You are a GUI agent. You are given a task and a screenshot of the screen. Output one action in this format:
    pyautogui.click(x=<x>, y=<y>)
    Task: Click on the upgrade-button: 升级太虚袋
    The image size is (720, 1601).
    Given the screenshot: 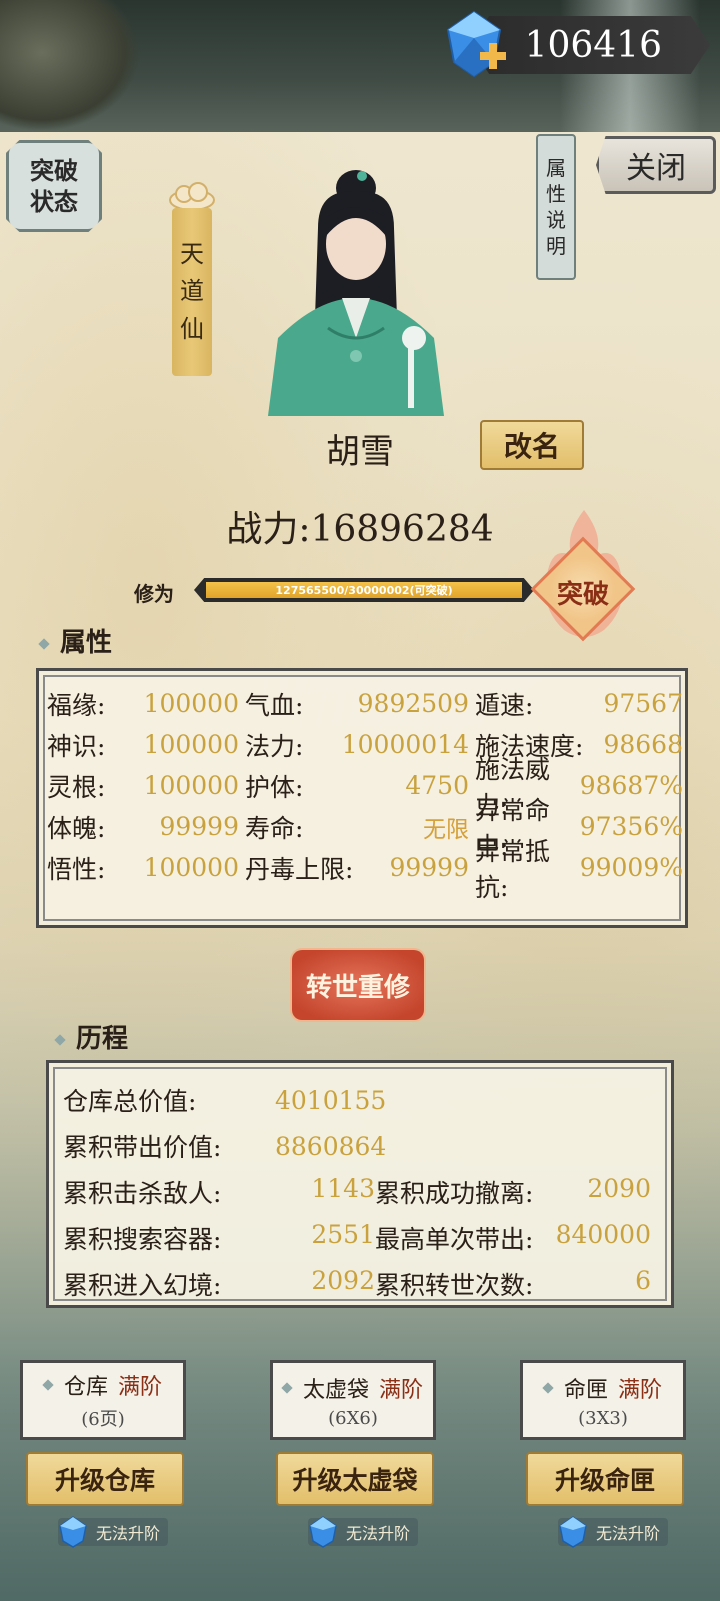 What is the action you would take?
    pyautogui.click(x=355, y=1479)
    